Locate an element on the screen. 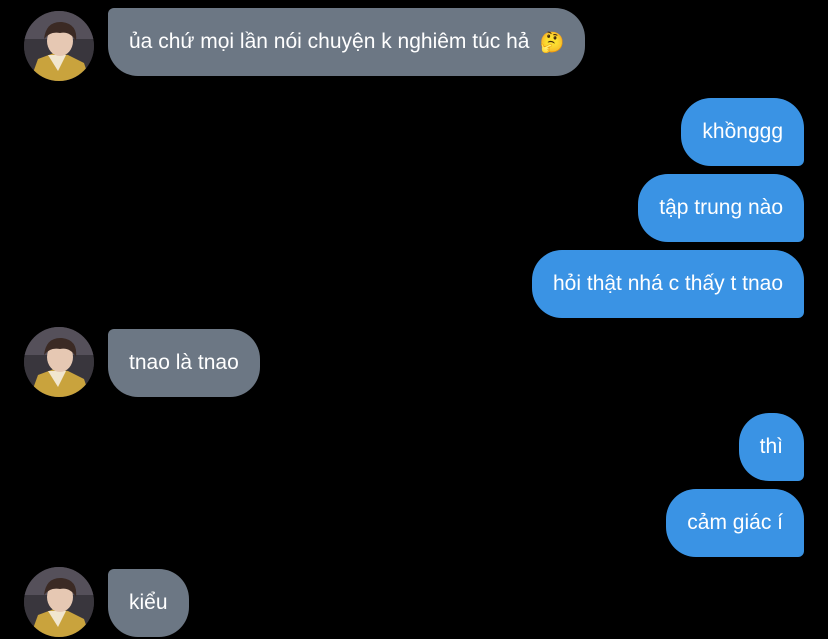 The height and width of the screenshot is (639, 828). message-text: thì is located at coordinates (771, 446).